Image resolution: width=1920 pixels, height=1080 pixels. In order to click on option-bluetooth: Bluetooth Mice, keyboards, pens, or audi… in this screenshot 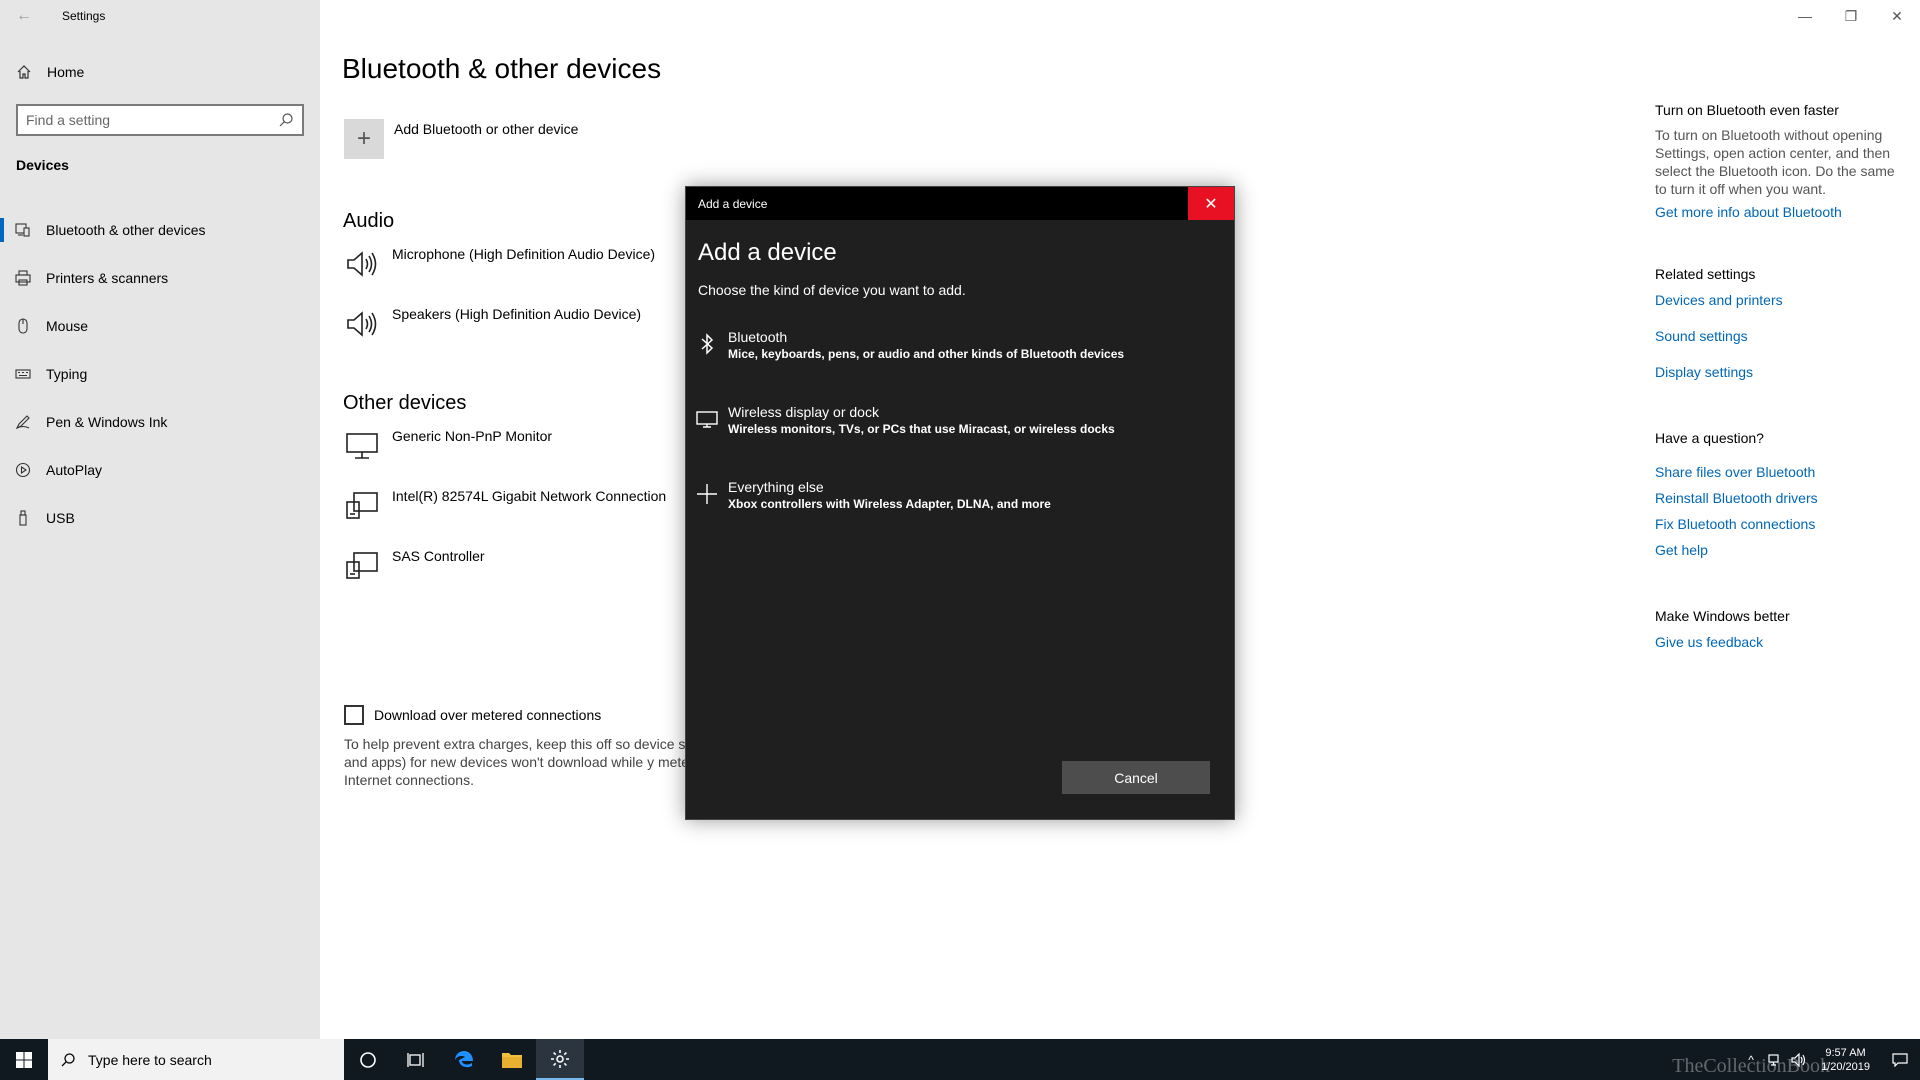, I will do `click(957, 345)`.